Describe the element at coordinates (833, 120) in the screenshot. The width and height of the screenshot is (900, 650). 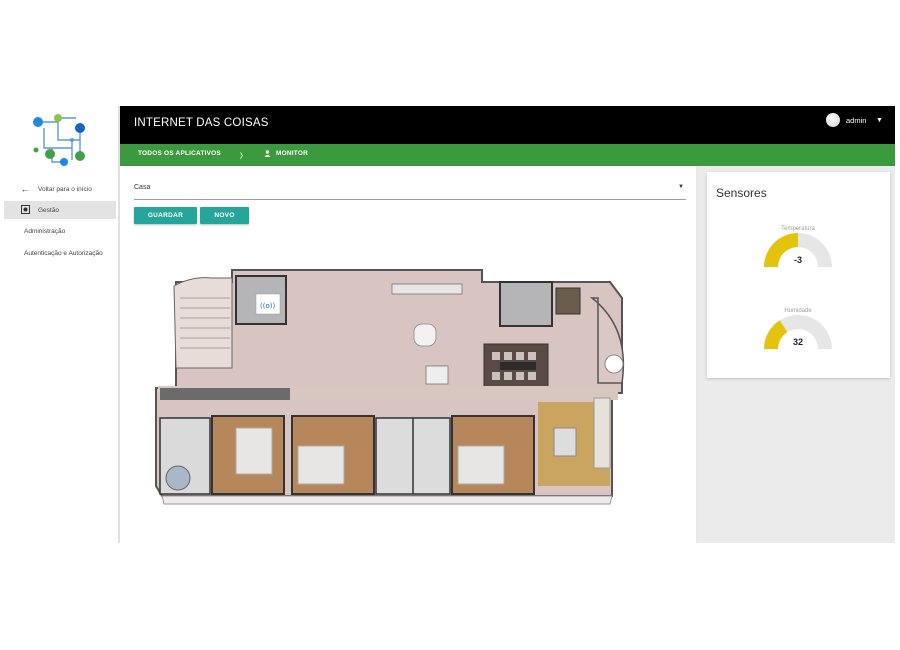
I see `user-avatar` at that location.